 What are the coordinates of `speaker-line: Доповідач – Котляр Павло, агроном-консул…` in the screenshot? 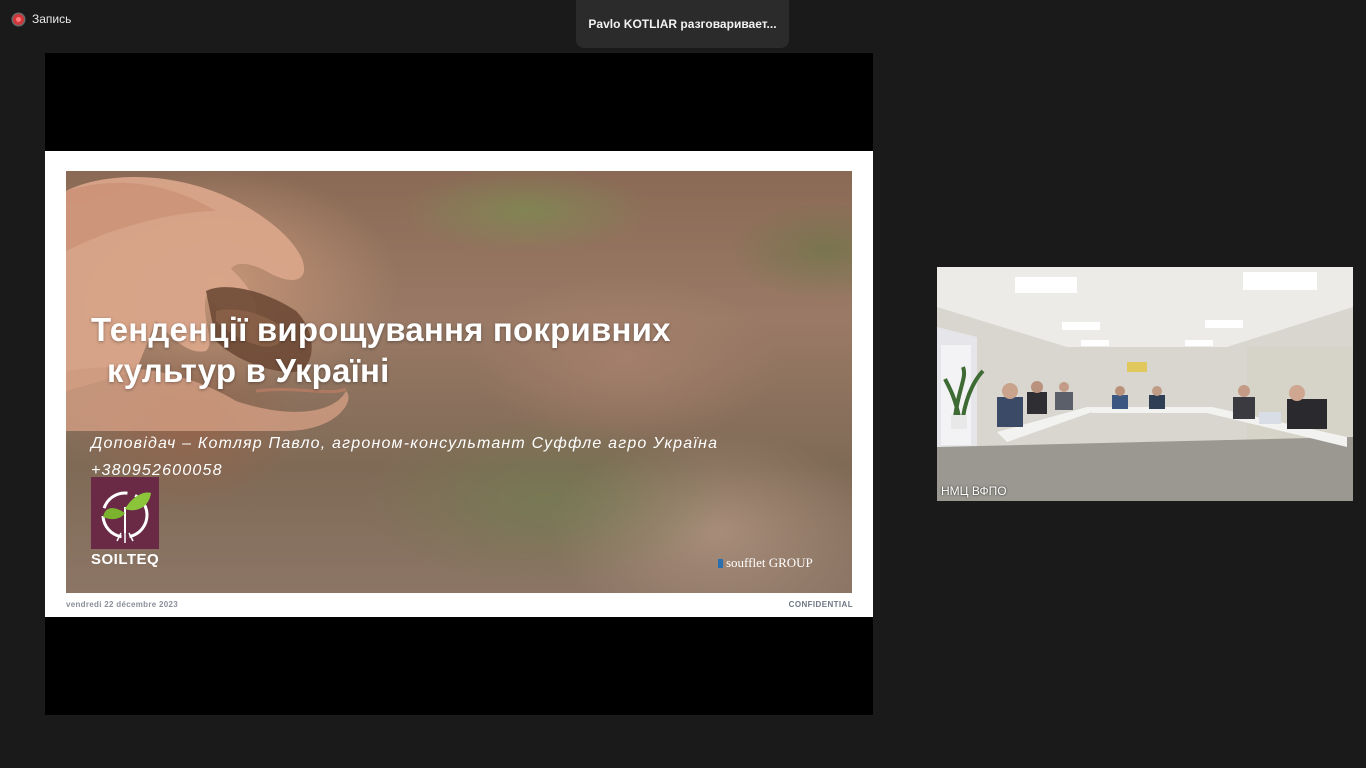 It's located at (405, 443).